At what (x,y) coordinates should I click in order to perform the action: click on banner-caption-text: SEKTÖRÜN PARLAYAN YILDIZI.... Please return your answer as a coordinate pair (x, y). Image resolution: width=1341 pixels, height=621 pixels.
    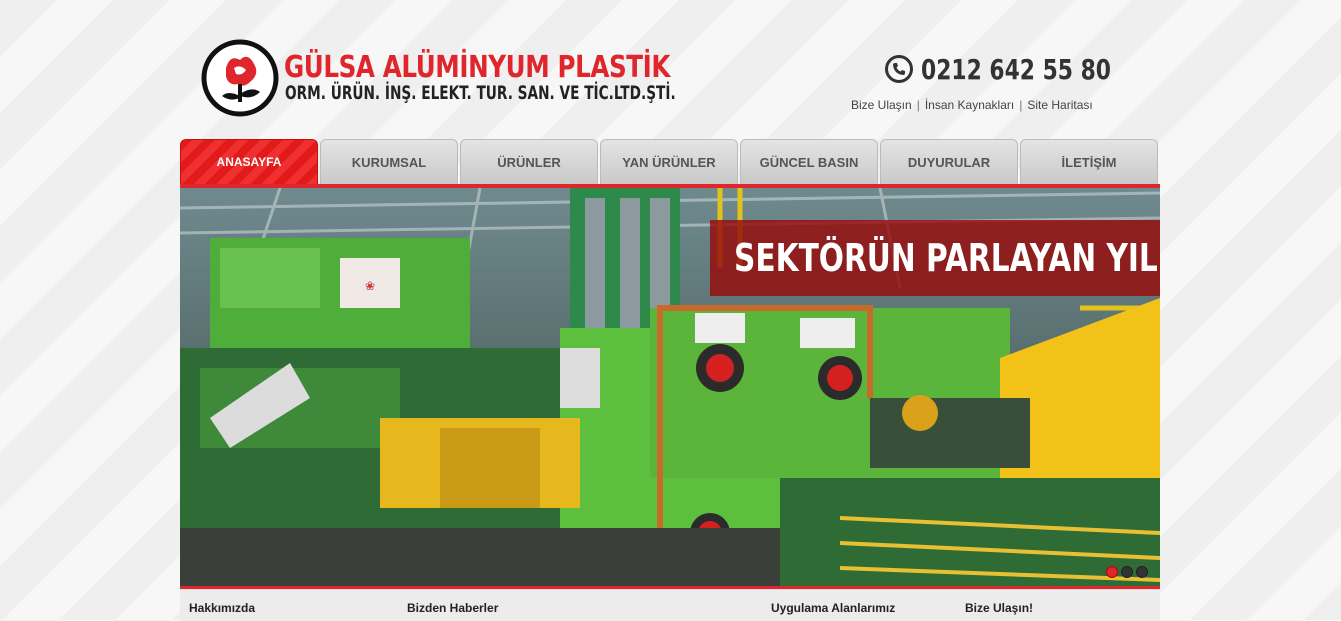
    Looking at the image, I should click on (947, 258).